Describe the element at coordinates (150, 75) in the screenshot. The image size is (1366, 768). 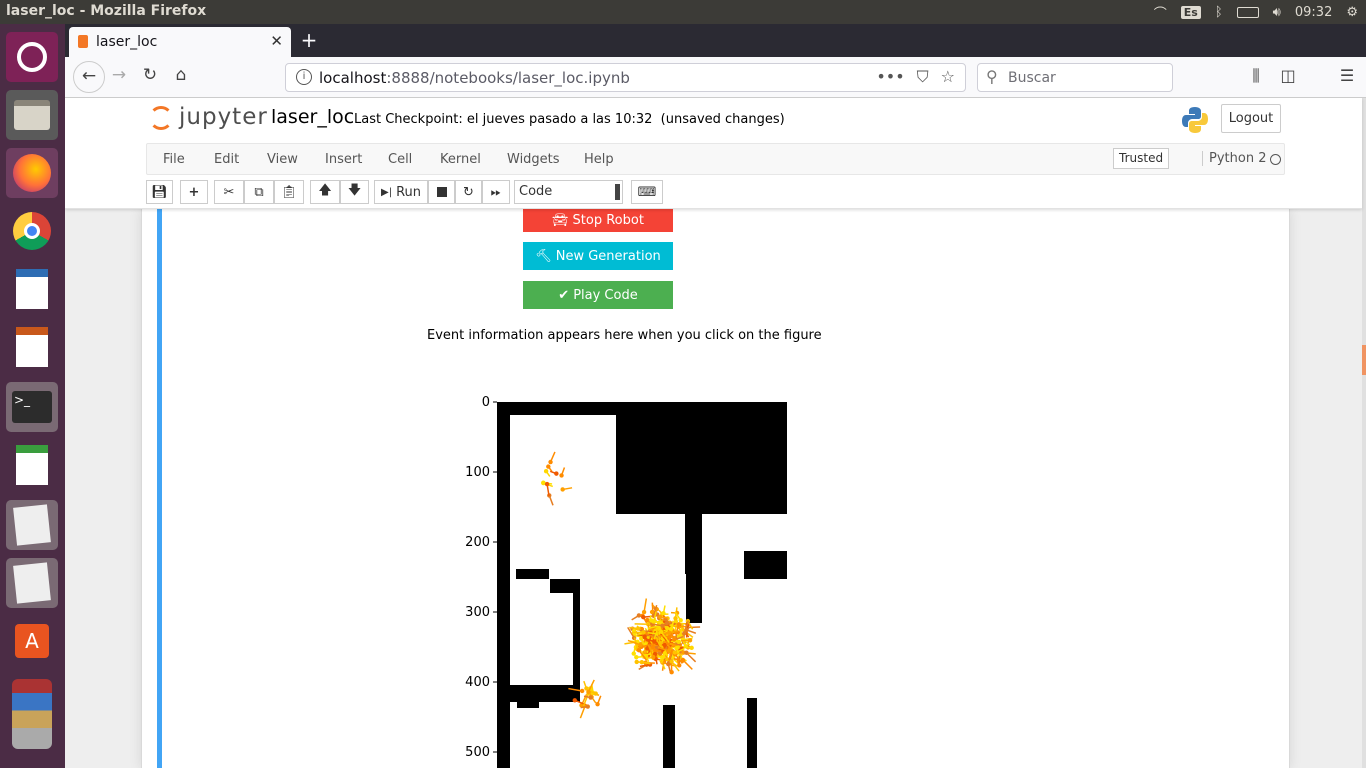
I see `reload-button: ↻` at that location.